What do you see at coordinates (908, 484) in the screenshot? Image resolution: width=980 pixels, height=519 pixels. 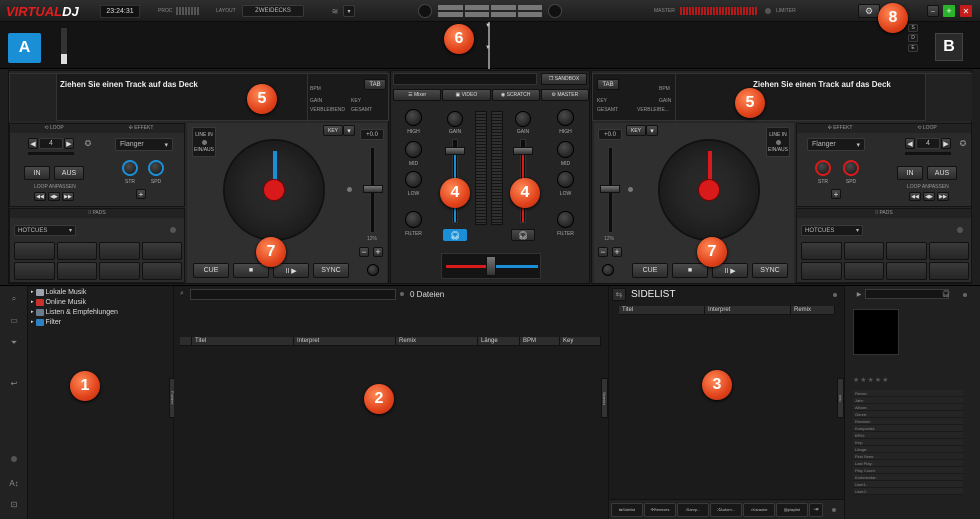 I see `info-field-user1: User1:` at bounding box center [908, 484].